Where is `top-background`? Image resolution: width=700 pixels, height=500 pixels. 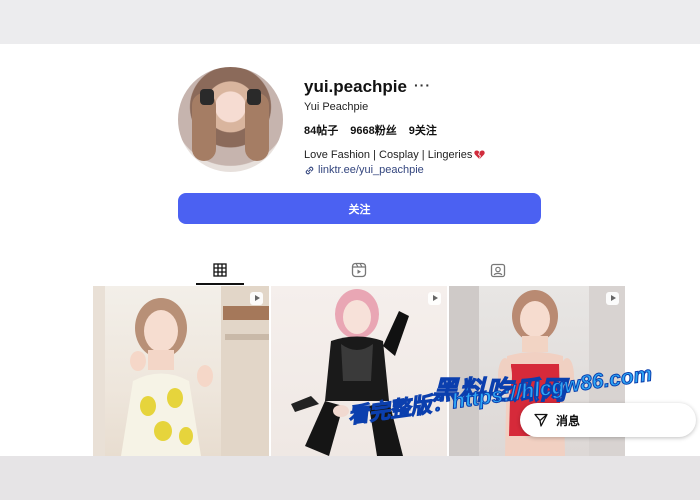
top-background is located at coordinates (350, 22).